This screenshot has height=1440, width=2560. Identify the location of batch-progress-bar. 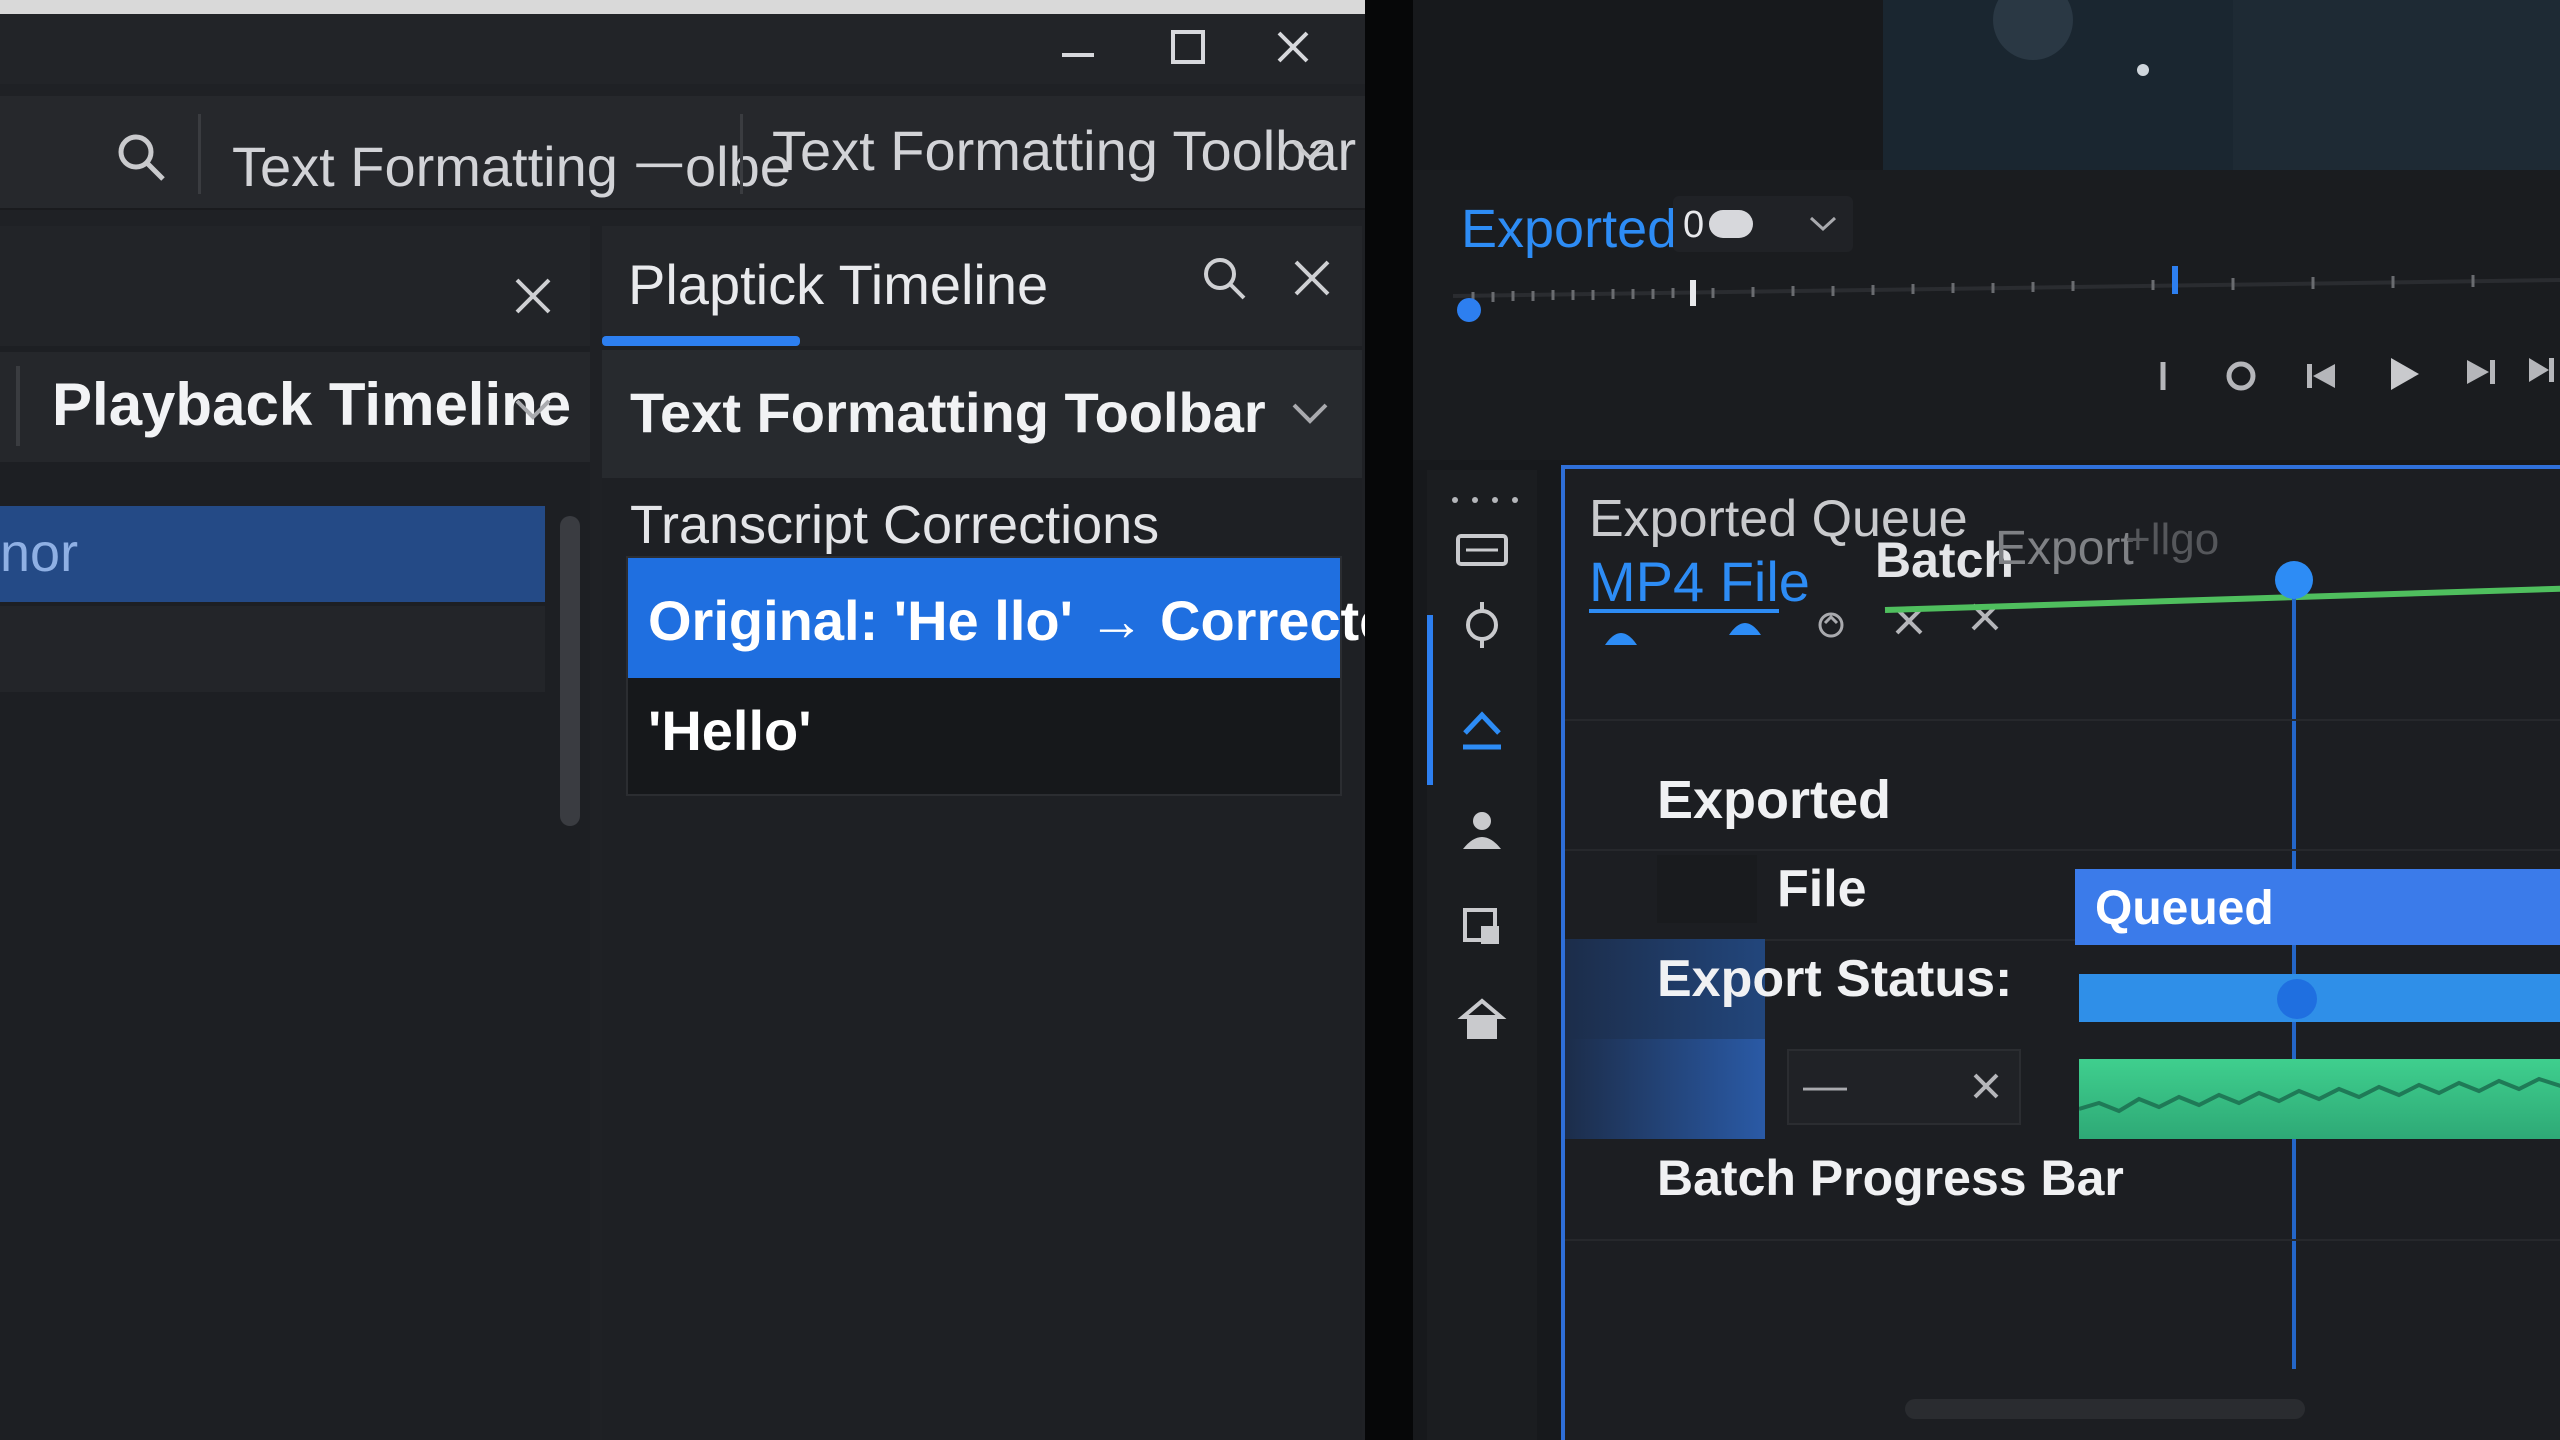
(2319, 1099).